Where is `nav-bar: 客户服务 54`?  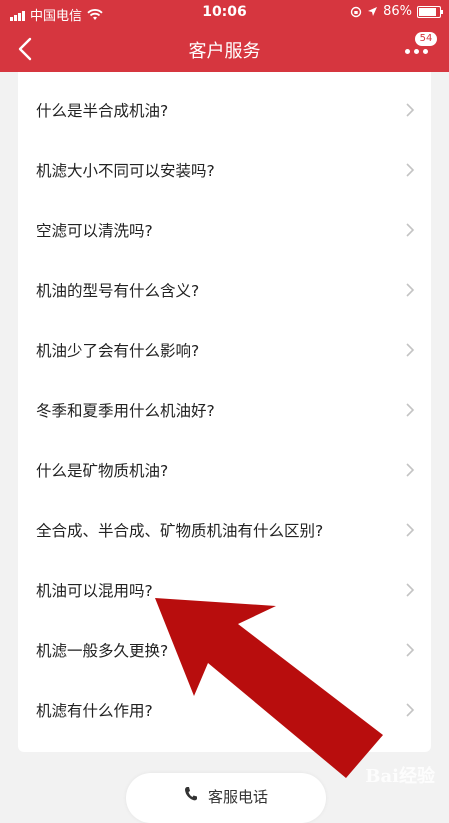
nav-bar: 客户服务 54 is located at coordinates (224, 49).